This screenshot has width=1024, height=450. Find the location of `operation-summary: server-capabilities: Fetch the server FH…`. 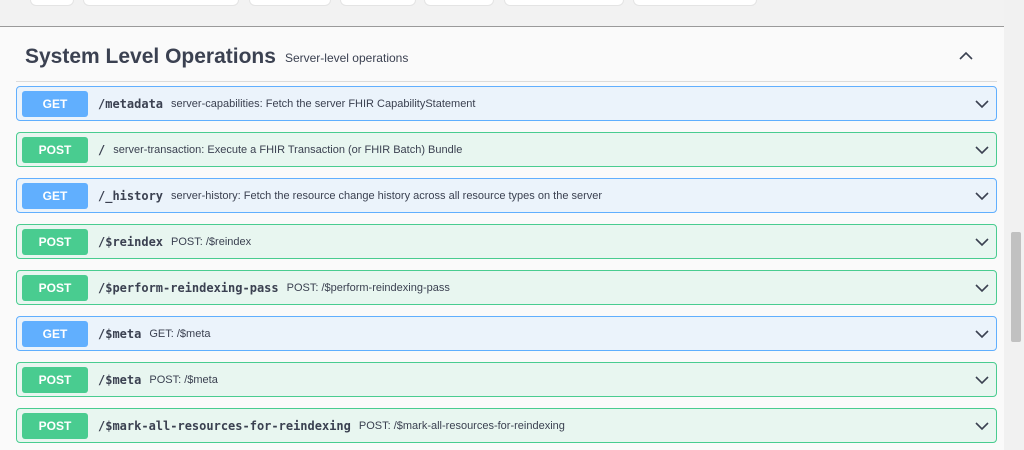

operation-summary: server-capabilities: Fetch the server FH… is located at coordinates (323, 103).